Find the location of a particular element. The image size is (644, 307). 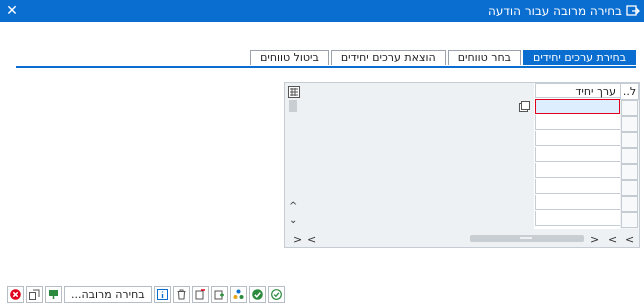

delete-row-button is located at coordinates (200, 294).